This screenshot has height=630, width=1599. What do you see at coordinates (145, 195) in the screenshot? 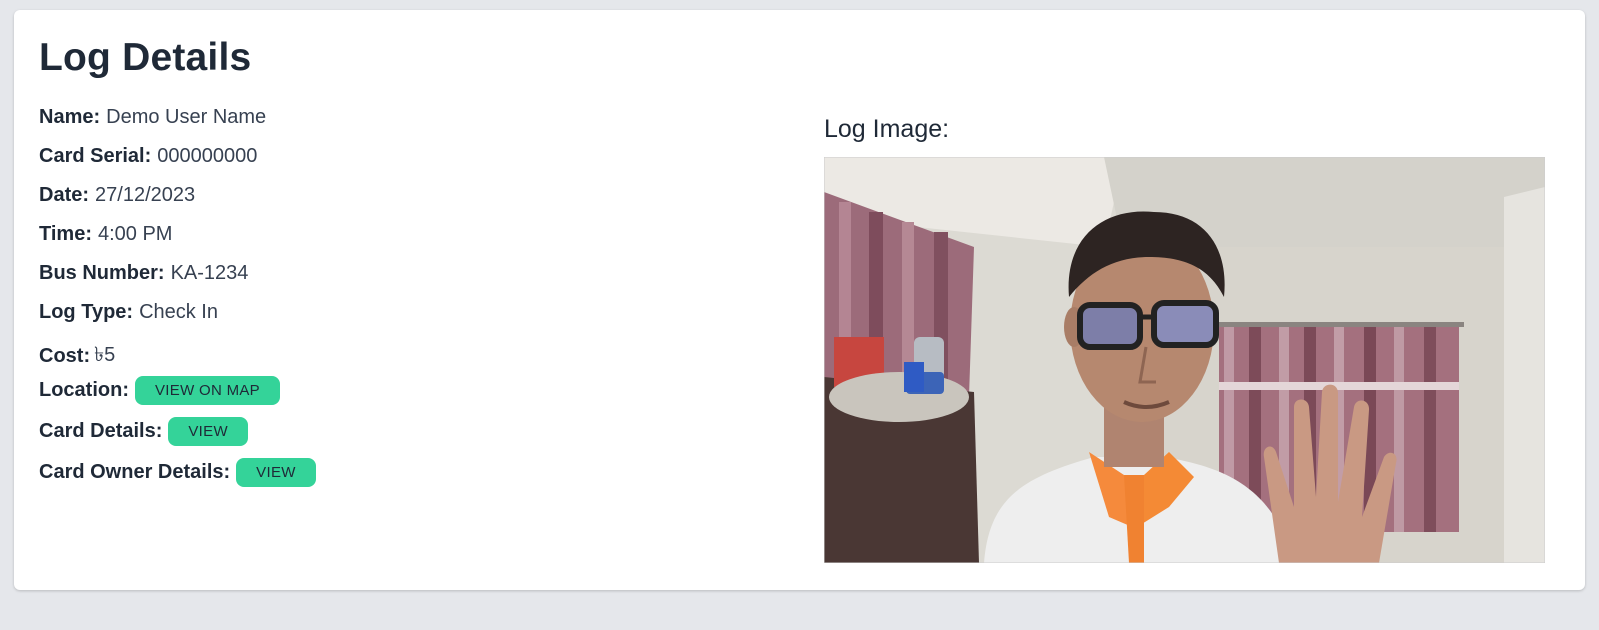
I see `date-value: 27/12/2023` at bounding box center [145, 195].